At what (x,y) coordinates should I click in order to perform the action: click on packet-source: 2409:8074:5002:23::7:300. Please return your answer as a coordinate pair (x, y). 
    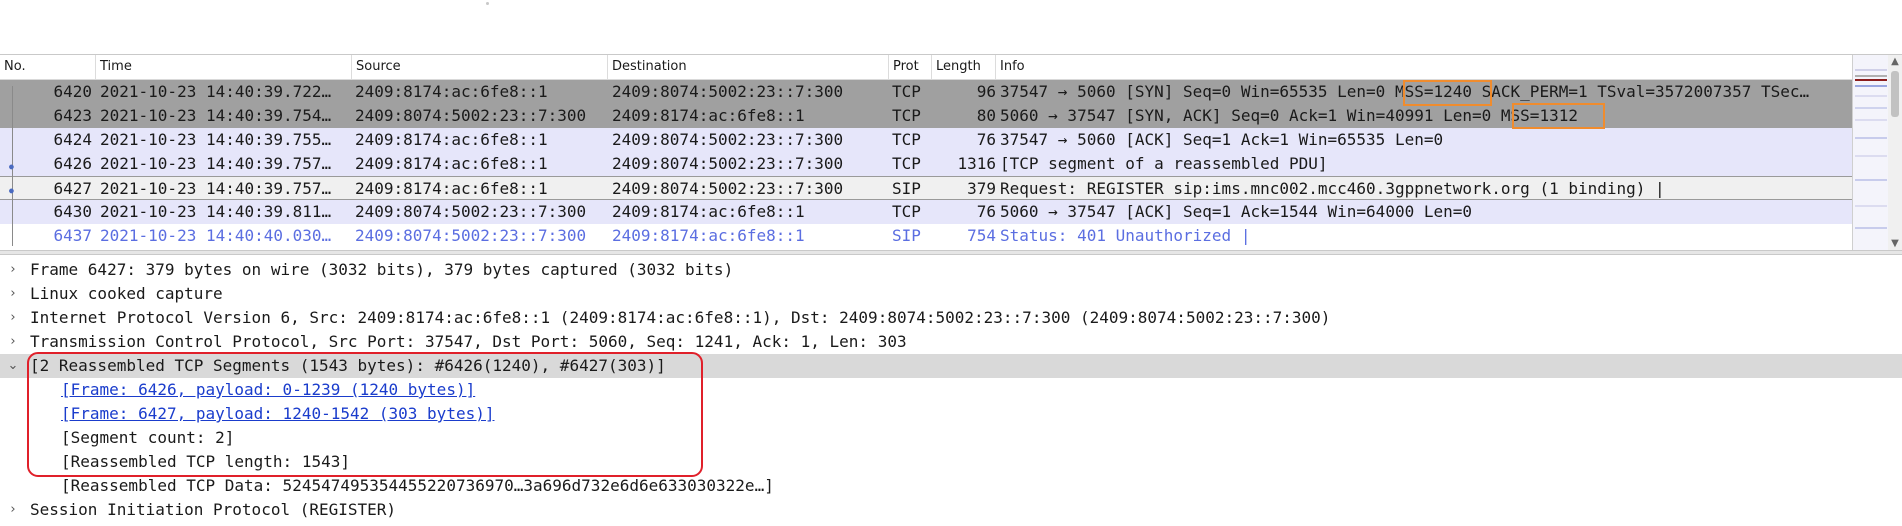
    Looking at the image, I should click on (471, 211).